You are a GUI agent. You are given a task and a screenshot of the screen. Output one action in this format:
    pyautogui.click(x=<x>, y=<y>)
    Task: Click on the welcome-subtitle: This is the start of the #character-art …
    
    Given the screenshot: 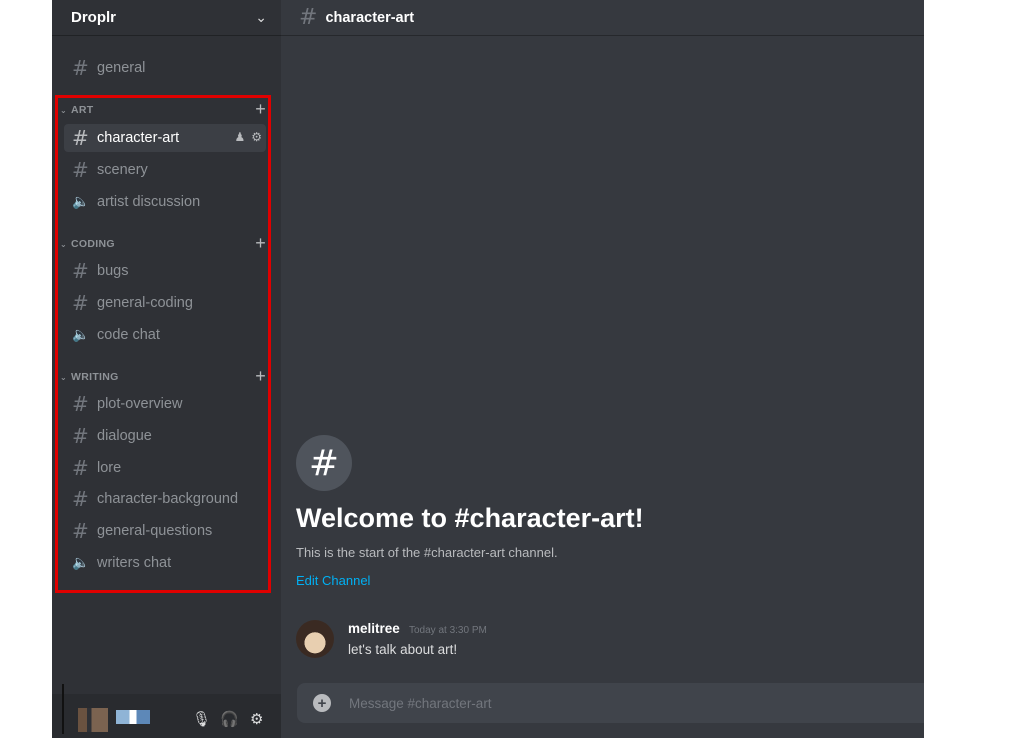 What is the action you would take?
    pyautogui.click(x=427, y=552)
    